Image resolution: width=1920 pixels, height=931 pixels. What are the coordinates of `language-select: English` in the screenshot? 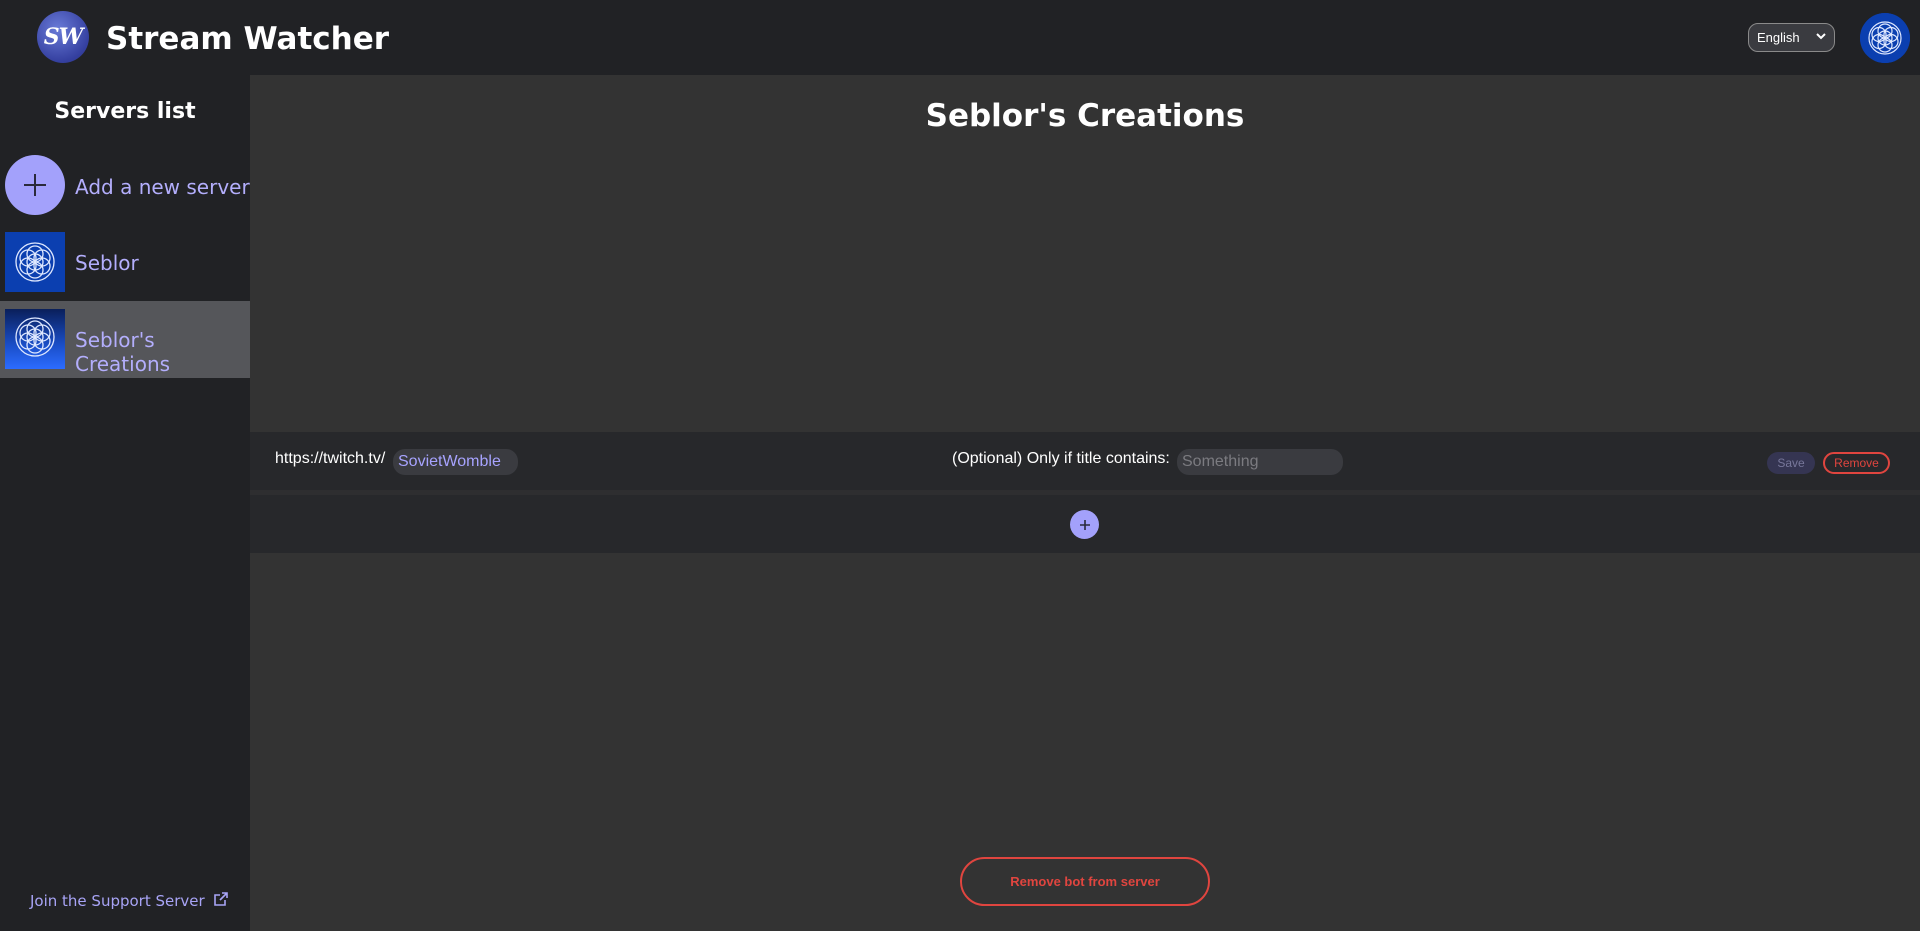 It's located at (1791, 37).